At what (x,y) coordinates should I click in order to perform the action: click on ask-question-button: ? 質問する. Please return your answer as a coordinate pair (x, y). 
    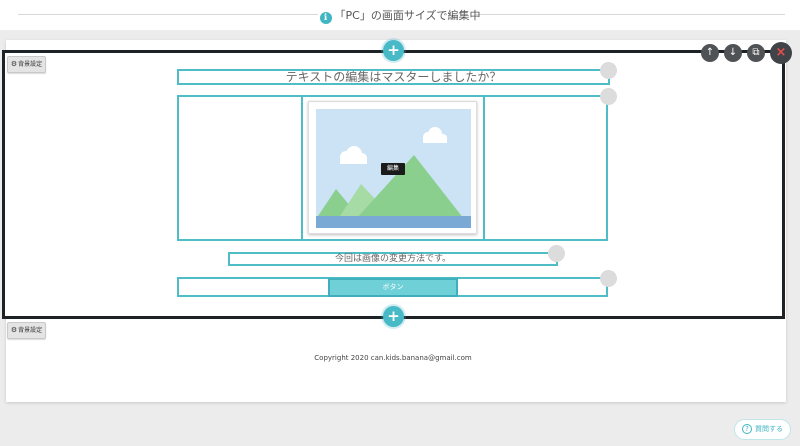
    Looking at the image, I should click on (762, 429).